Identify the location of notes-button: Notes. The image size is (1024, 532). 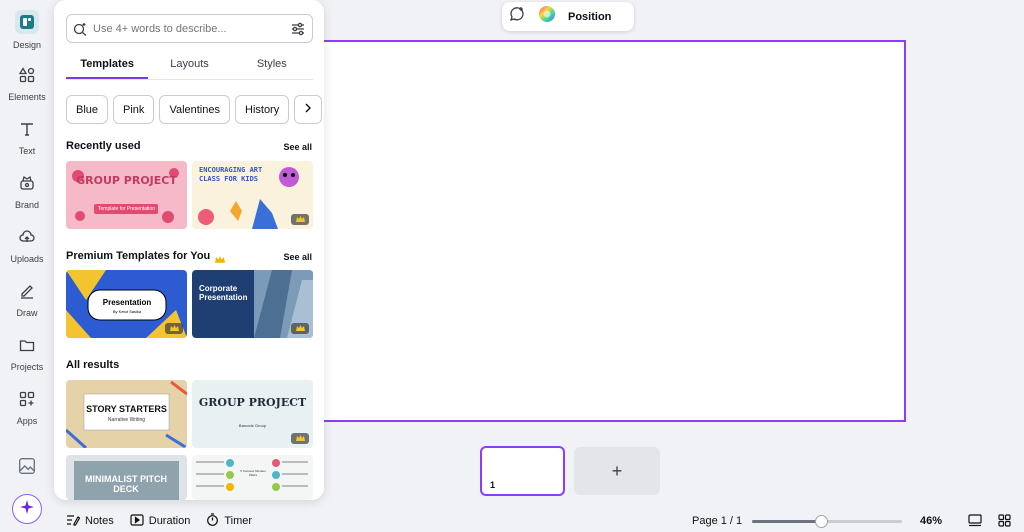
(90, 521).